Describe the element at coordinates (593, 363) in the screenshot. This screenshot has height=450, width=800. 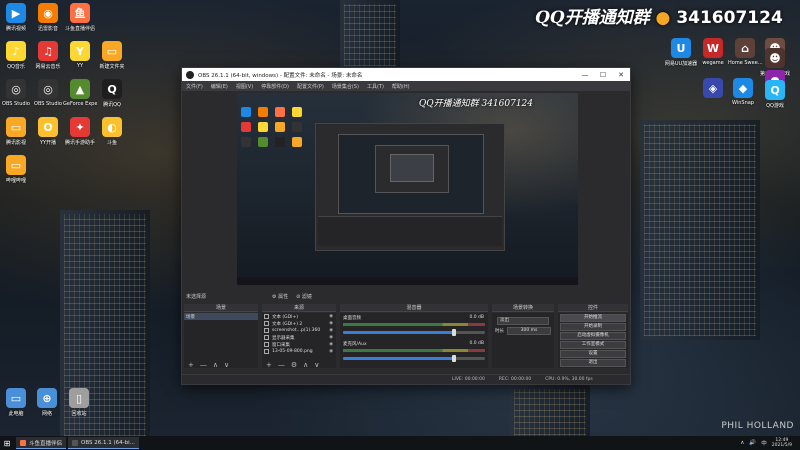
I see `control-button: 退出` at that location.